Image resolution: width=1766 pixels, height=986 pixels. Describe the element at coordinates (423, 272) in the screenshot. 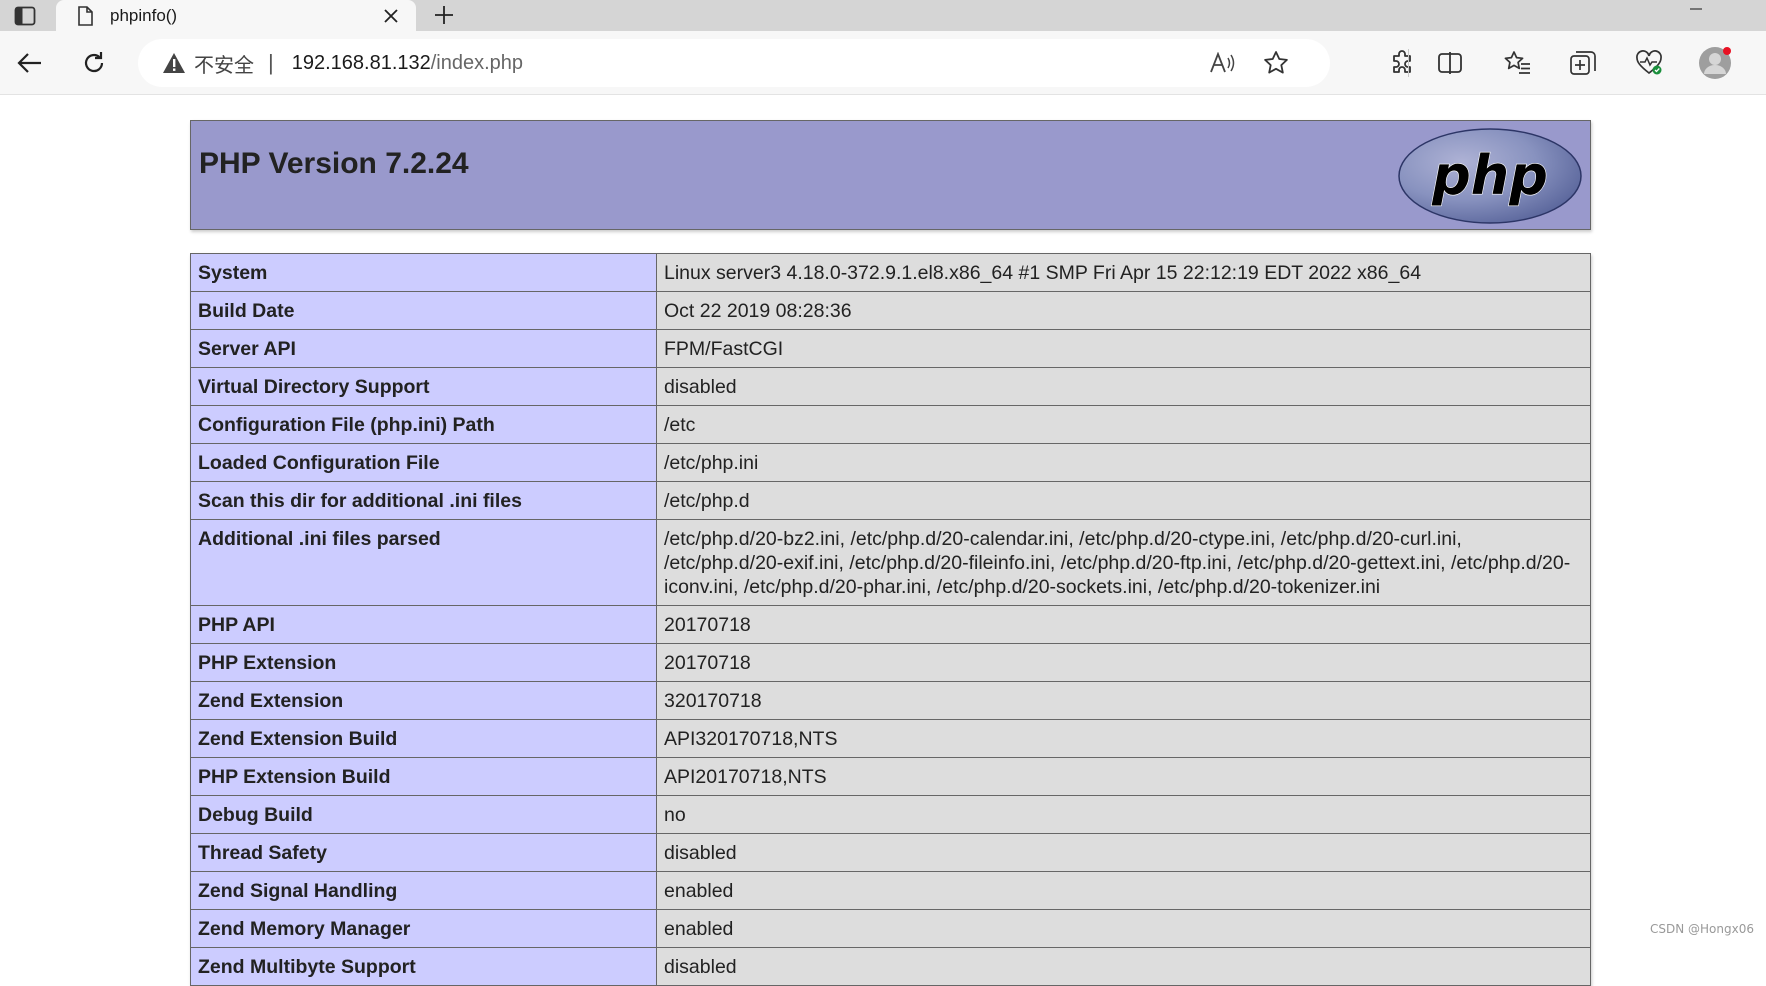

I see `row-key: System` at that location.